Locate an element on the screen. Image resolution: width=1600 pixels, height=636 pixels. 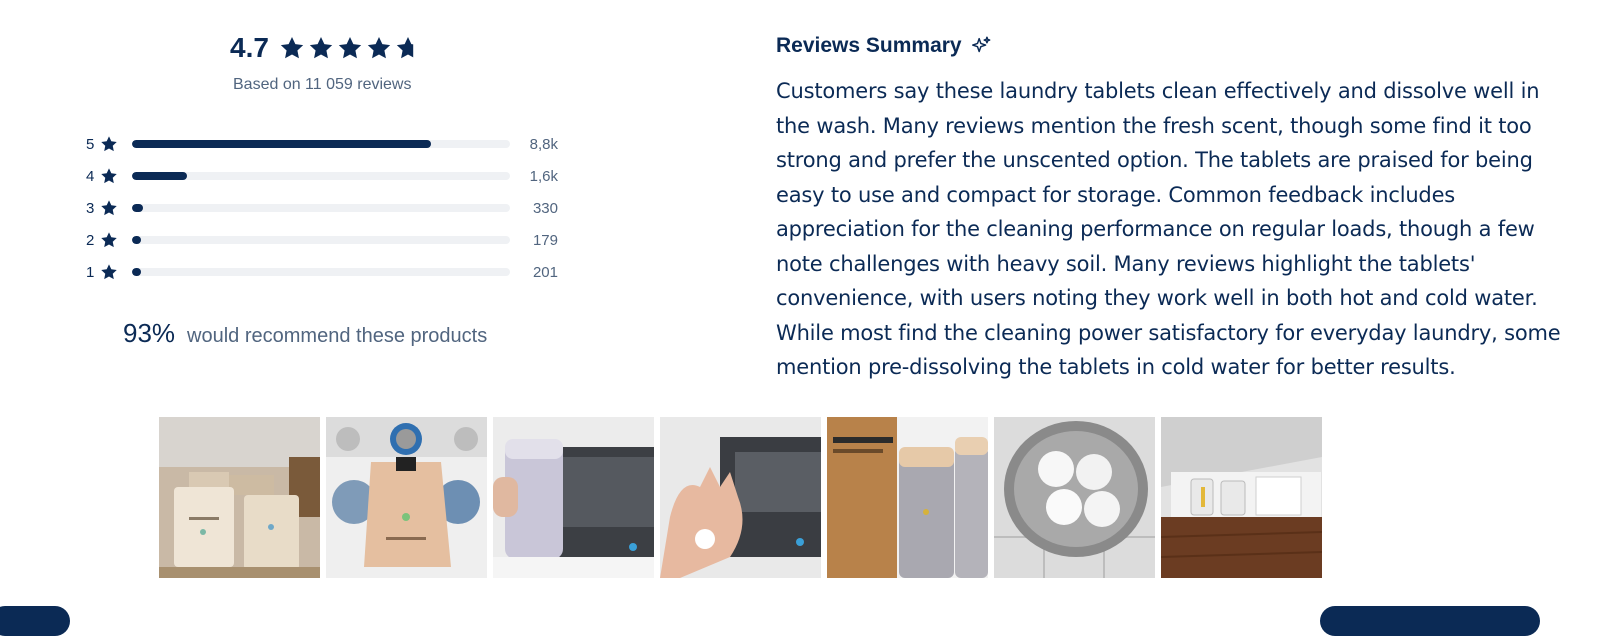
rating-row-label: 5 is located at coordinates (90, 144).